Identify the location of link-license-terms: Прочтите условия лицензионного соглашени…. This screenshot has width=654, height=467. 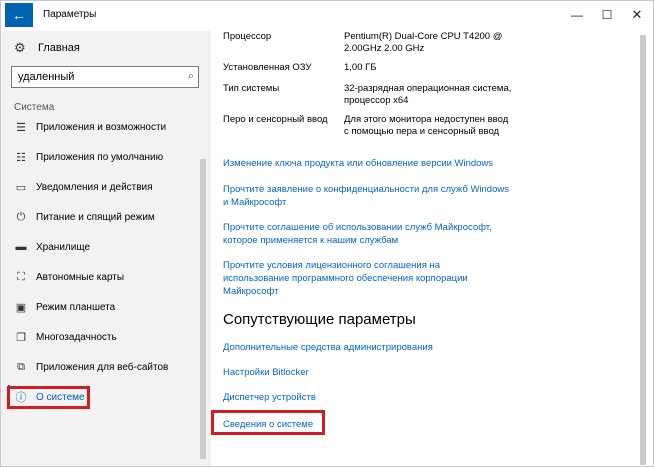
(358, 278).